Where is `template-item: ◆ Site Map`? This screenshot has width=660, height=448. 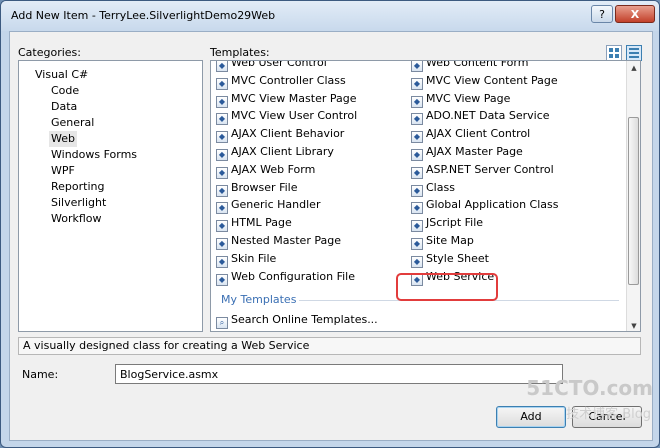 template-item: ◆ Site Map is located at coordinates (442, 241).